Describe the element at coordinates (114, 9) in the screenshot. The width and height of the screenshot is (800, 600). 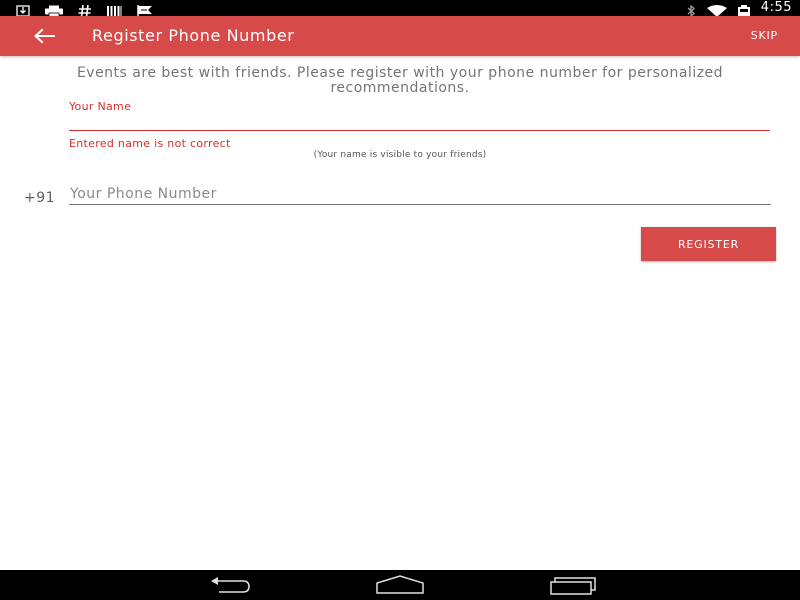
I see `barcode-icon` at that location.